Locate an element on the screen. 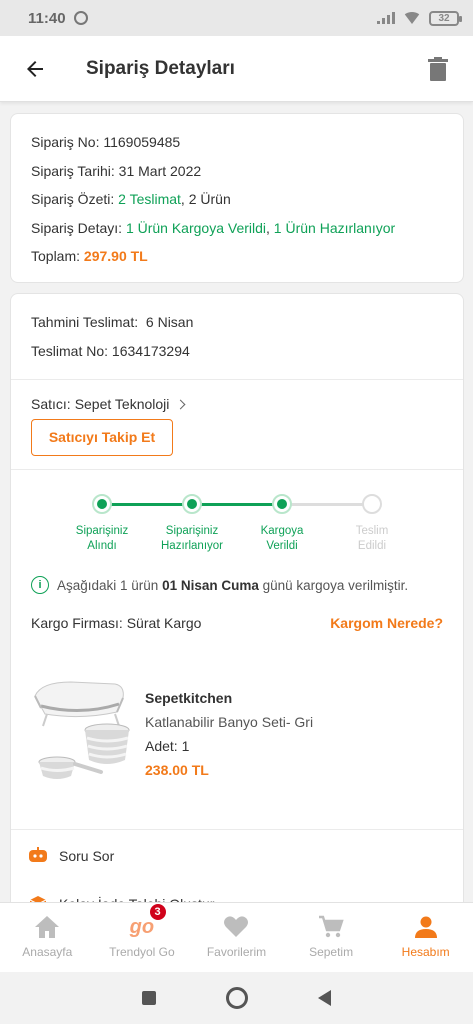 The height and width of the screenshot is (1024, 473). go-logo: go is located at coordinates (142, 926).